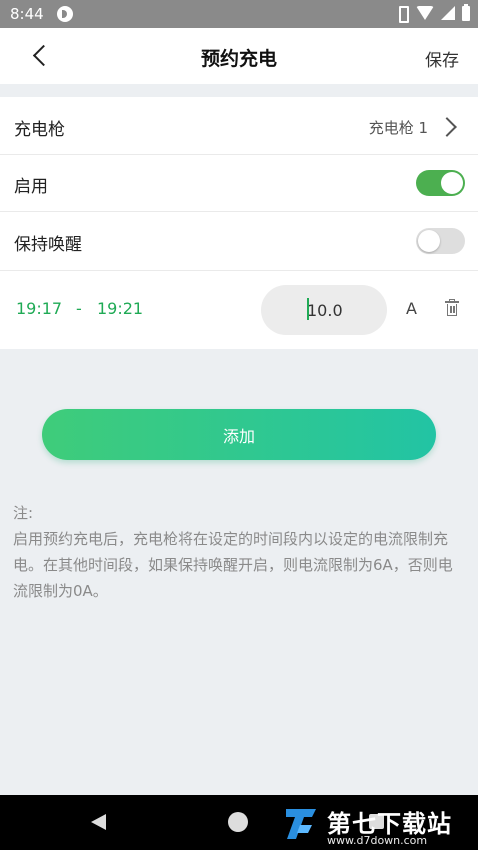 The height and width of the screenshot is (850, 478). Describe the element at coordinates (238, 822) in the screenshot. I see `nav-home-icon` at that location.